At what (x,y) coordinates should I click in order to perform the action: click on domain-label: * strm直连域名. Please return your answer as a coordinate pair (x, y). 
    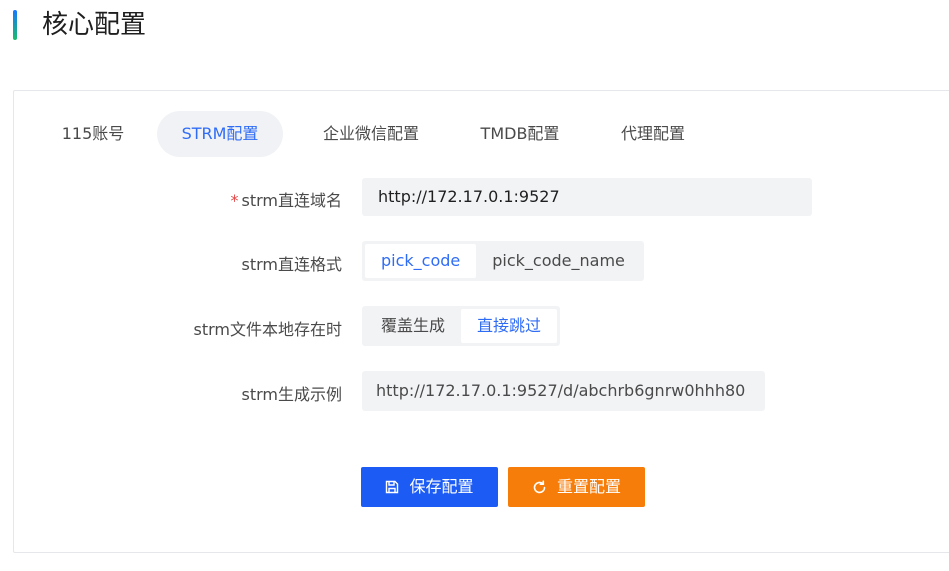
    Looking at the image, I should click on (192, 199).